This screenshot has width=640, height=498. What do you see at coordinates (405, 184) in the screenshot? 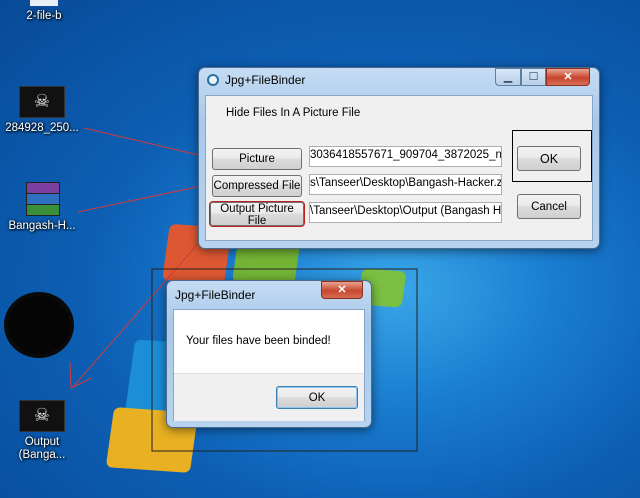
I see `compressed-path-field: s\Tanseer\Desktop\Bangash-Hacker.zip` at bounding box center [405, 184].